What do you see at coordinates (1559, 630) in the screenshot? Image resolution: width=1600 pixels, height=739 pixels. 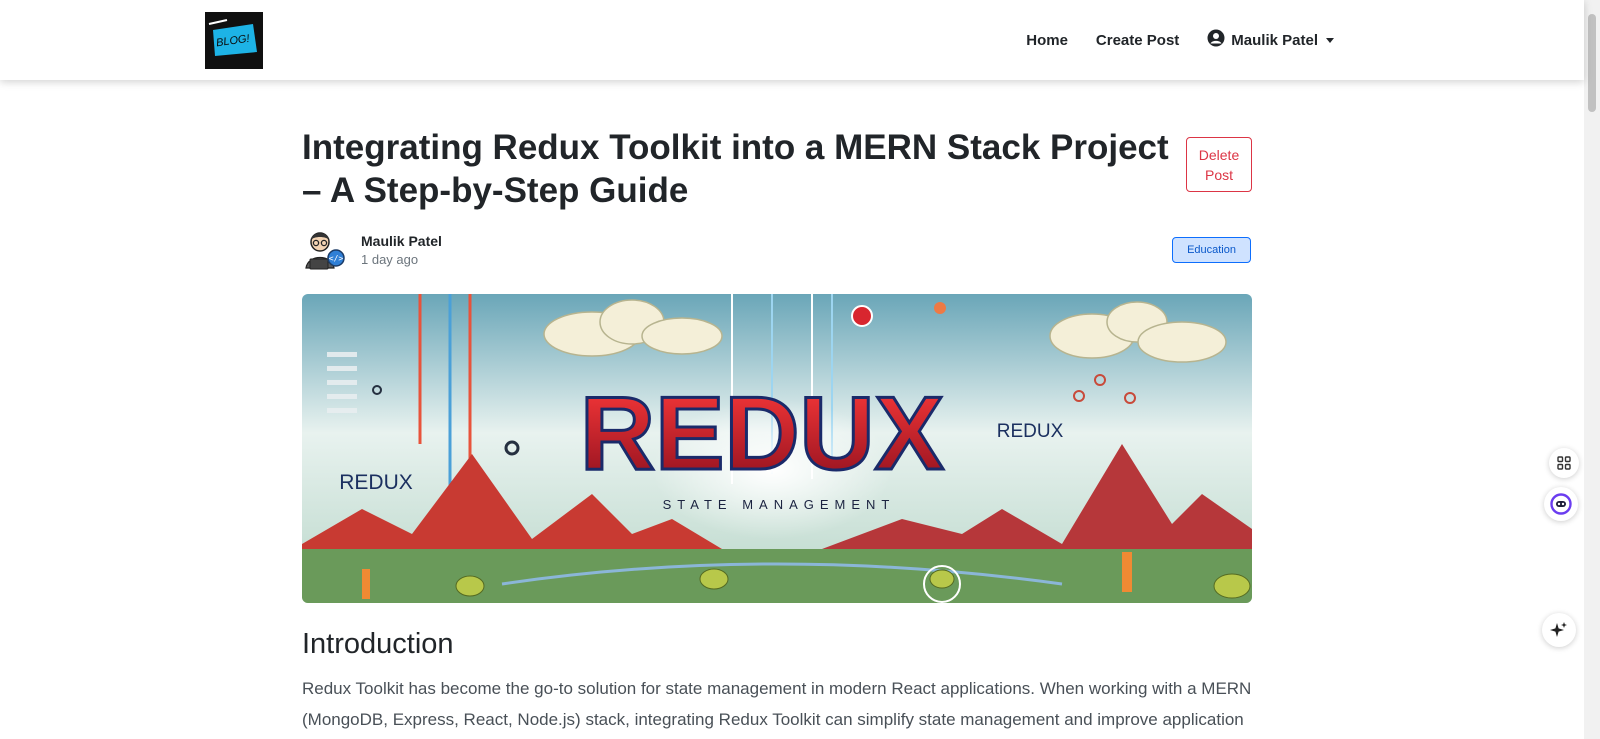 I see `sparkle-icon` at bounding box center [1559, 630].